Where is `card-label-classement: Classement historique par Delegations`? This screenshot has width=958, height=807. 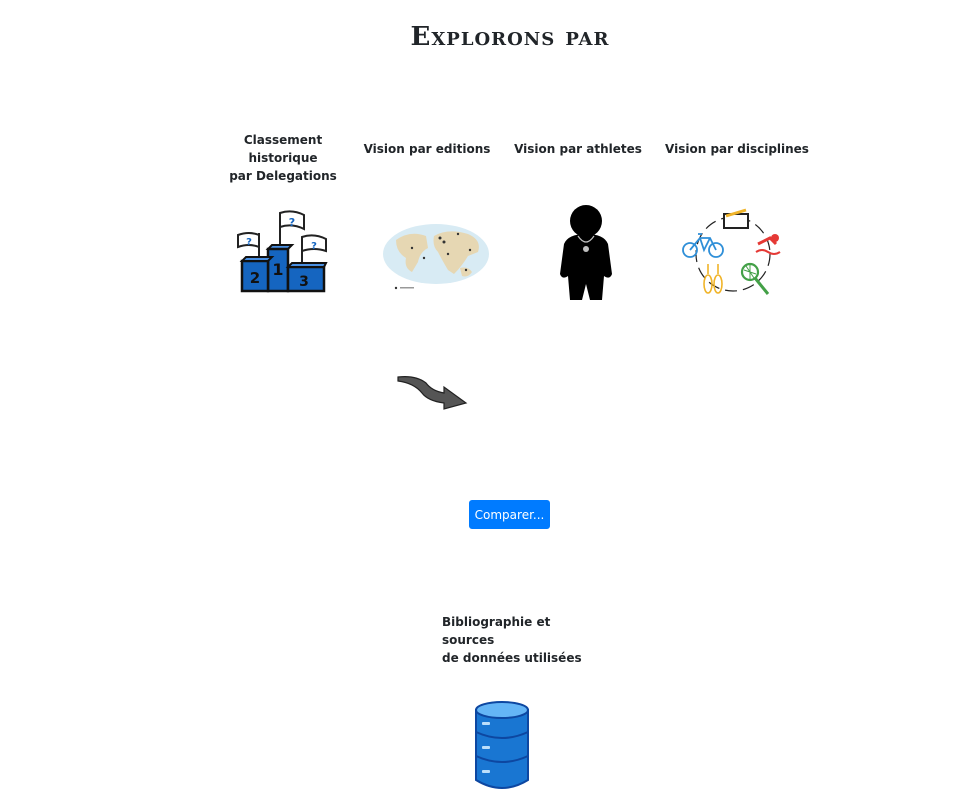
card-label-classement: Classement historique par Delegations is located at coordinates (283, 158).